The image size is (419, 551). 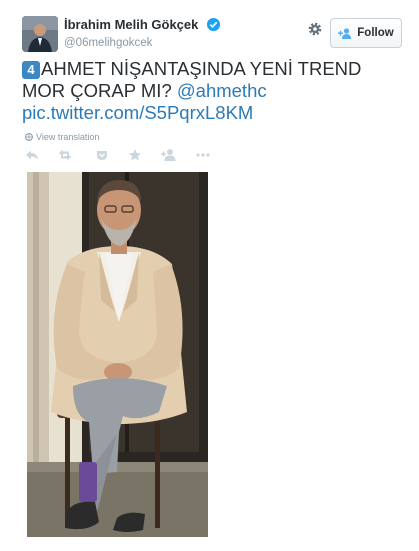 What do you see at coordinates (201, 68) in the screenshot?
I see `tweet-text-line1: AHMET NİŞANTAŞINDA YENİ TREND` at bounding box center [201, 68].